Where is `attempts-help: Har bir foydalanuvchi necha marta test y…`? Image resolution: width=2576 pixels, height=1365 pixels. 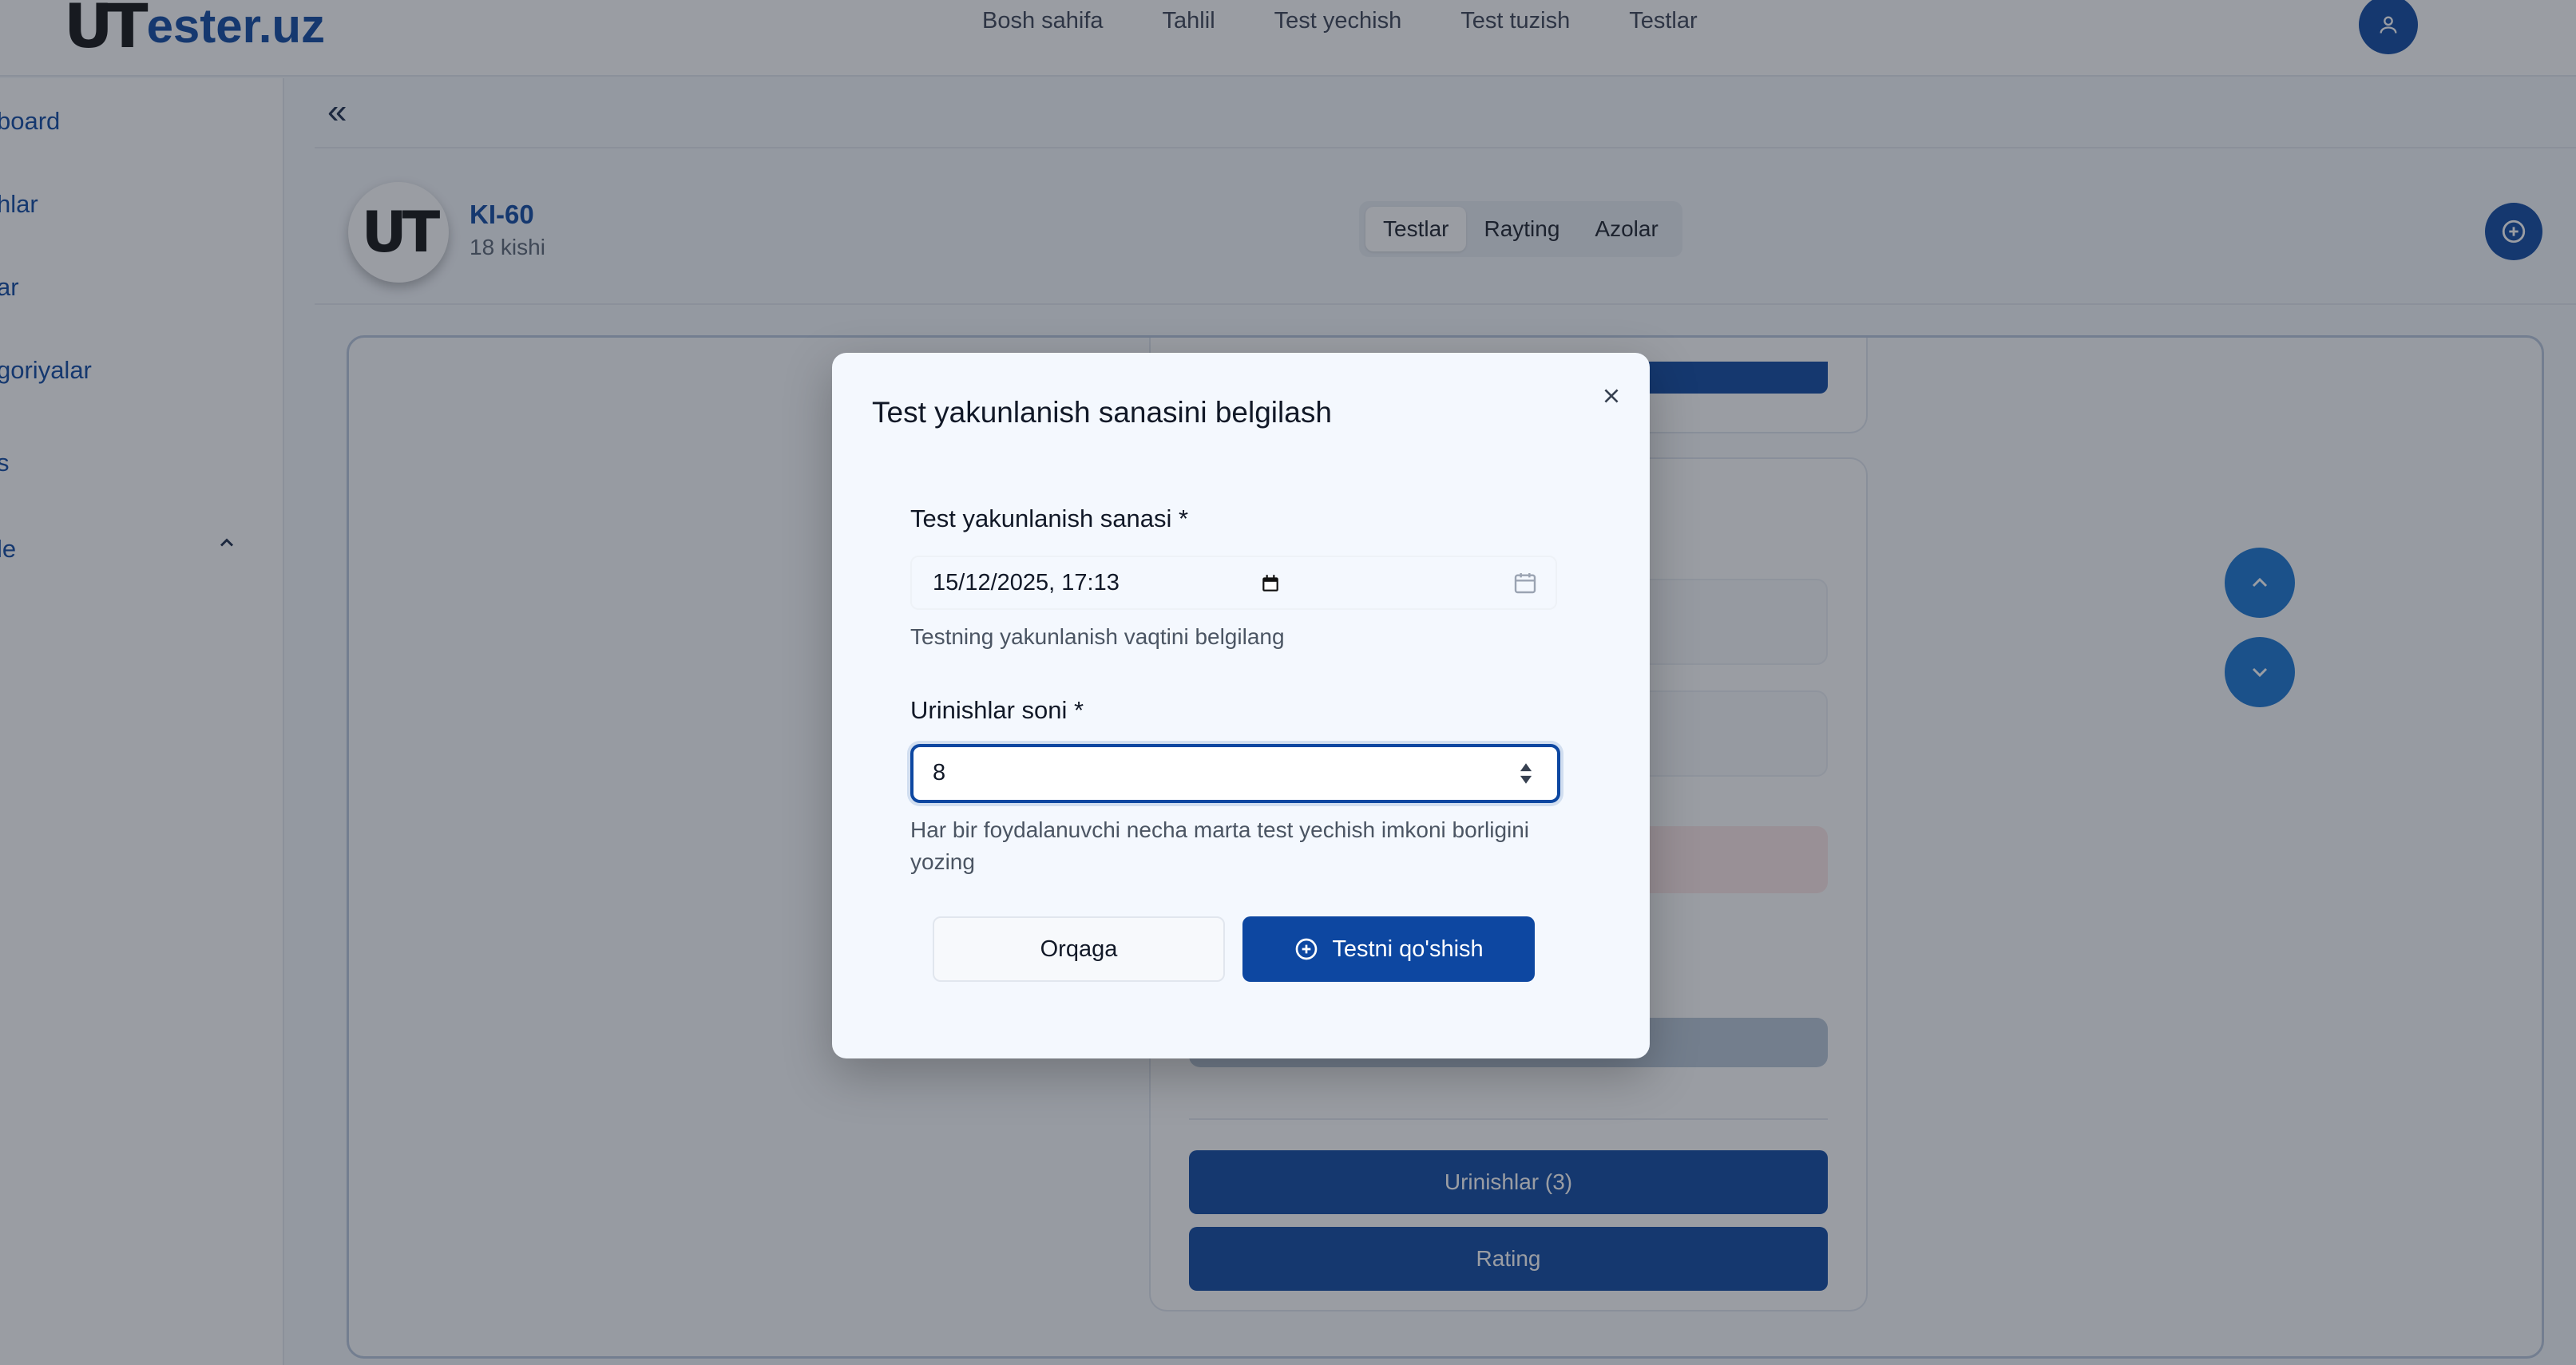
attempts-help: Har bir foydalanuvchi necha marta test y… is located at coordinates (1220, 846).